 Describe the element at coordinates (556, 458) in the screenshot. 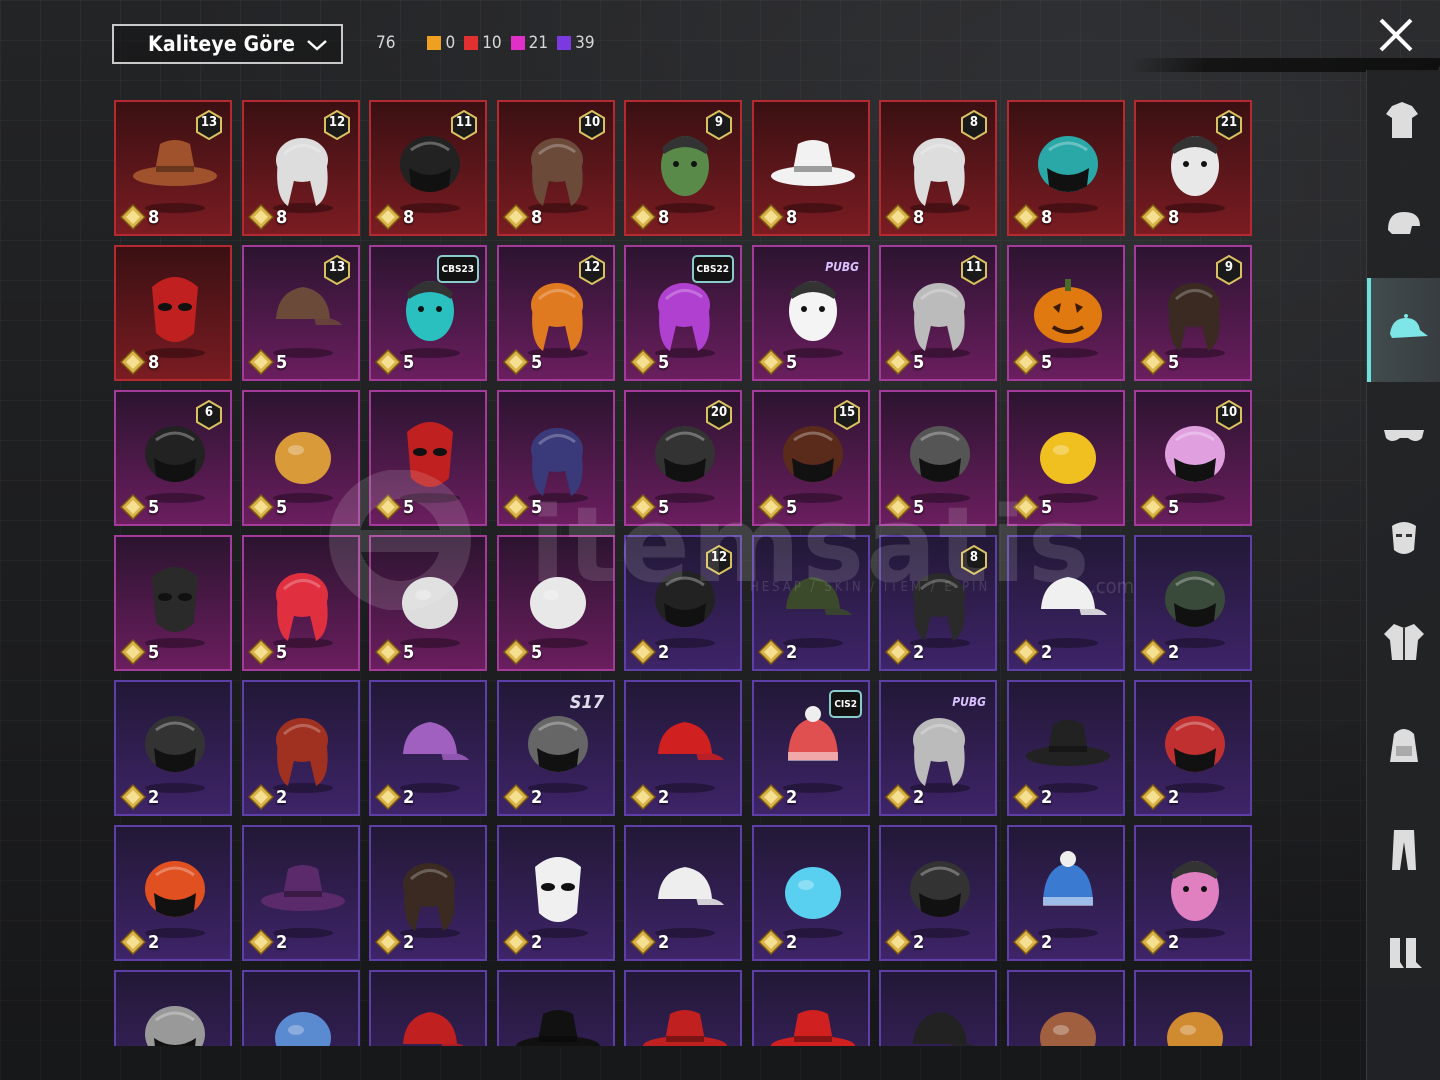

I see `inventory-item-hair-purple: 5` at that location.